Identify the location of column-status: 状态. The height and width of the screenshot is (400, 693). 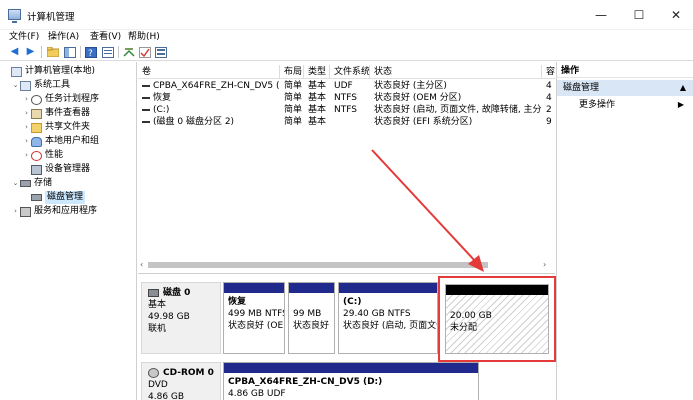
(456, 72).